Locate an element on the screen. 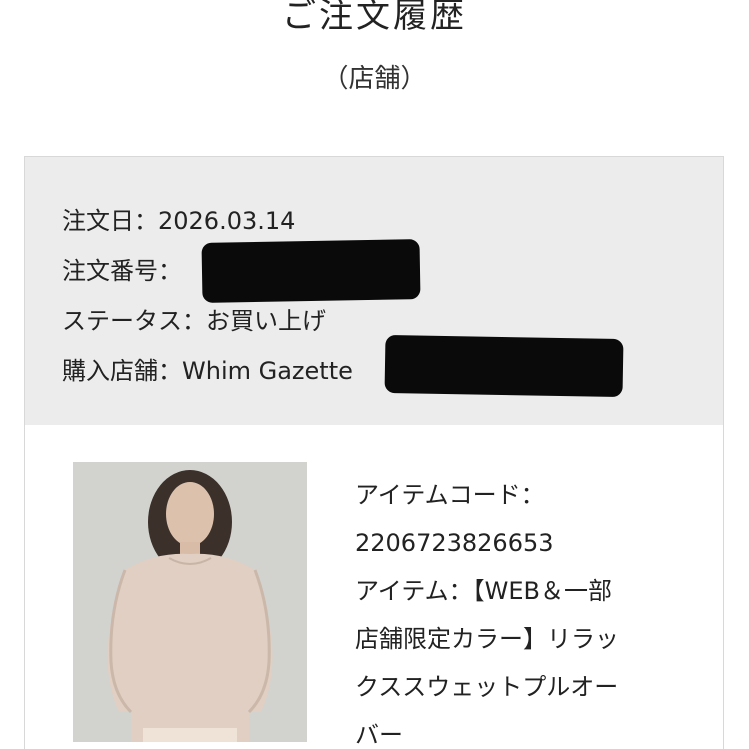 This screenshot has width=749, height=749. item-name-text: 【WEB＆一部 is located at coordinates (542, 591).